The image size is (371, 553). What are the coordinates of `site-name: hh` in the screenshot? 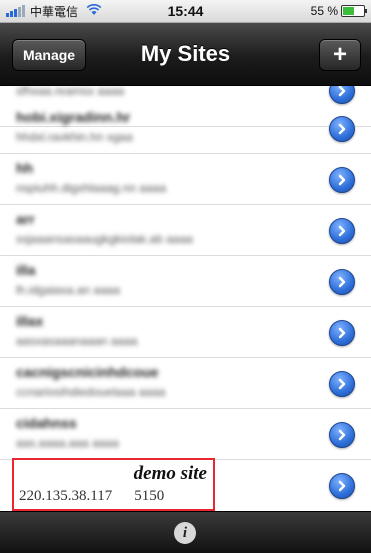 It's located at (25, 168).